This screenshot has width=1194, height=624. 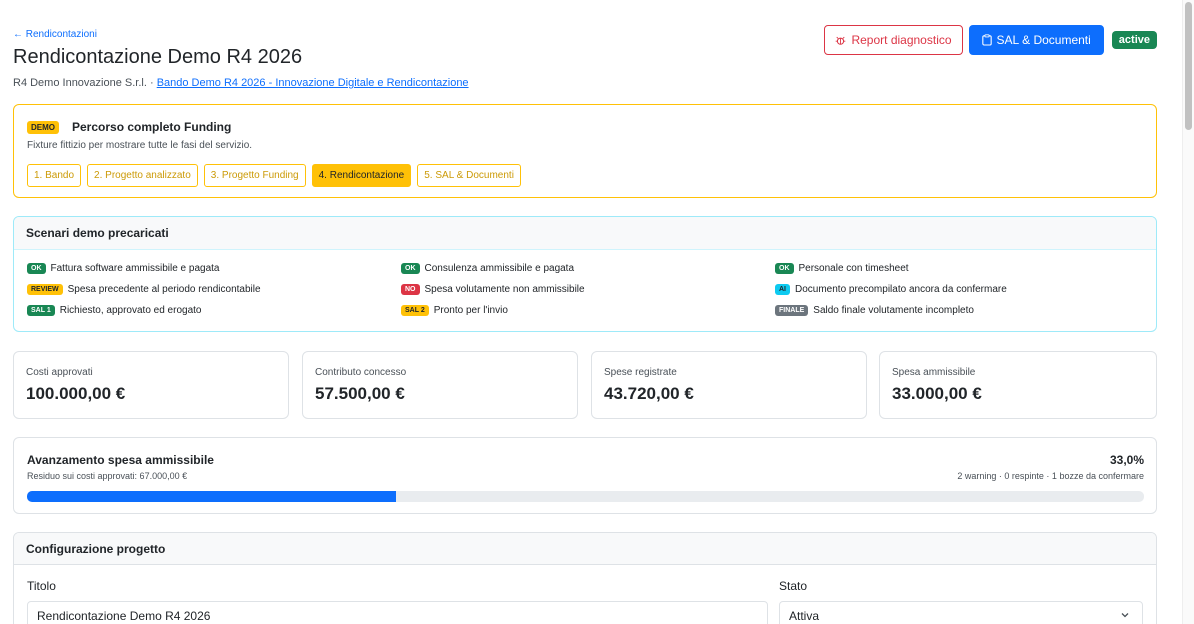 I want to click on scenario-item: OK Personale con timesheet, so click(x=842, y=268).